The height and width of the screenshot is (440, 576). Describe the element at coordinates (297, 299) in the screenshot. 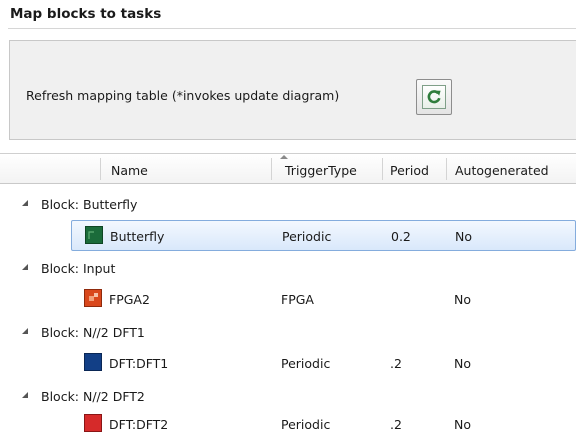

I see `task-trigger-type: FPGA` at that location.